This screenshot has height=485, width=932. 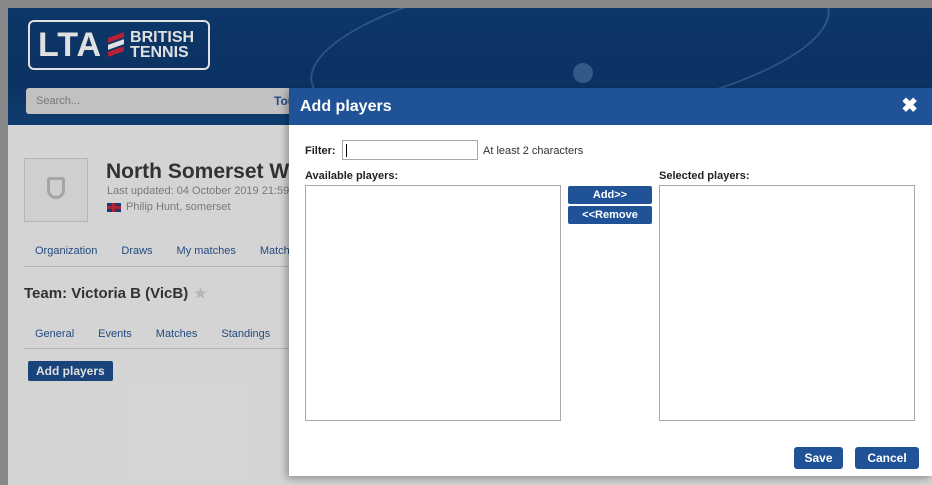 What do you see at coordinates (352, 176) in the screenshot?
I see `available-players-label: Available players:` at bounding box center [352, 176].